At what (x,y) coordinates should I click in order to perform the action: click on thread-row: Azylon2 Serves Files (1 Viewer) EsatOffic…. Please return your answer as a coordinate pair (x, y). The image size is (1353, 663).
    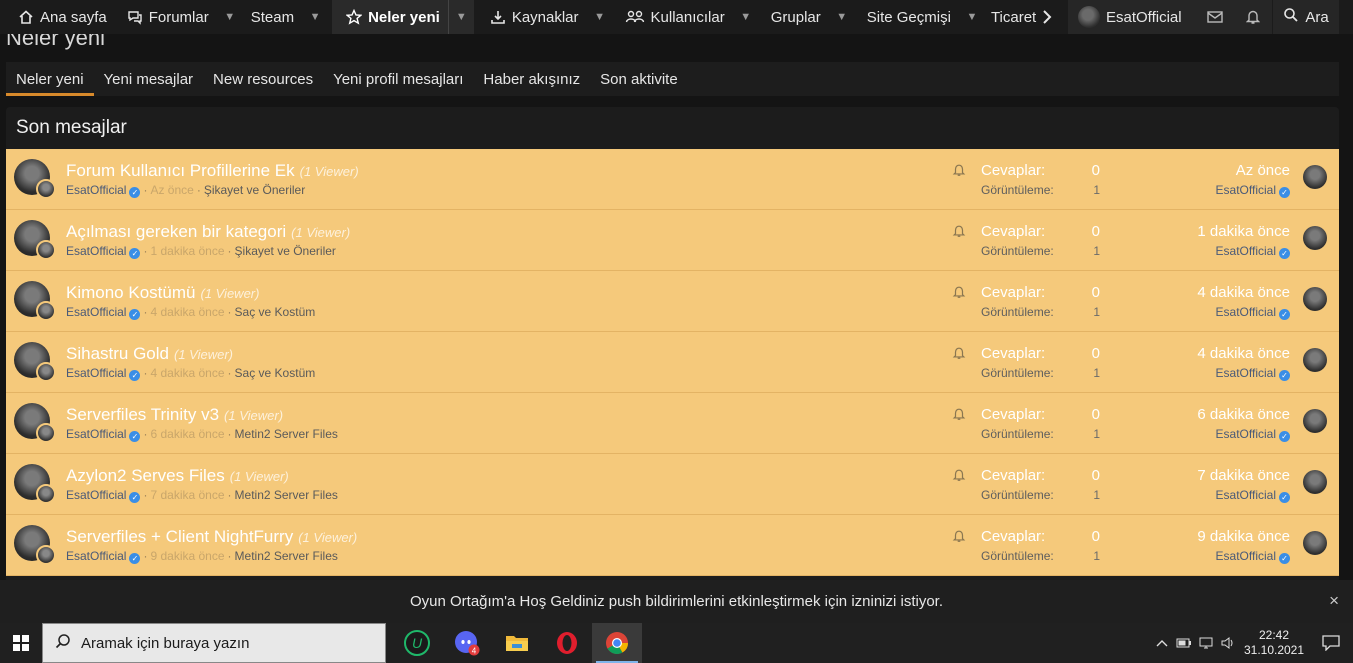
    Looking at the image, I should click on (672, 484).